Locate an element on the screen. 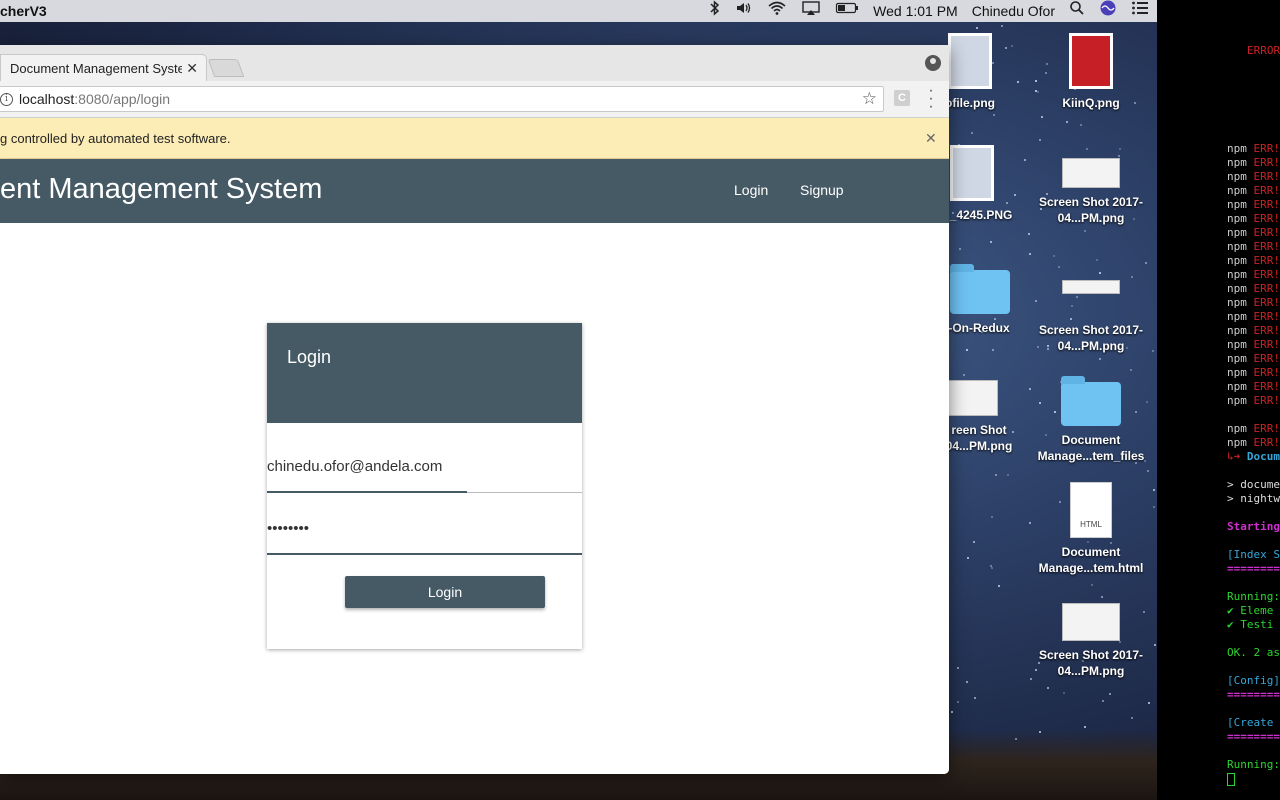 This screenshot has width=1280, height=800. volume-icon is located at coordinates (744, 11).